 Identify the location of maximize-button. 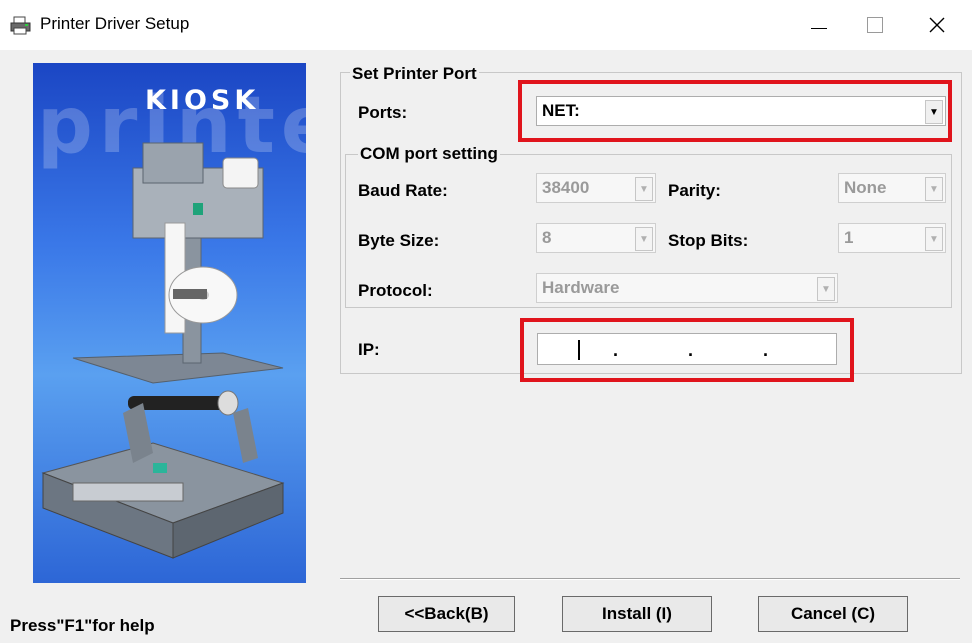
(875, 25).